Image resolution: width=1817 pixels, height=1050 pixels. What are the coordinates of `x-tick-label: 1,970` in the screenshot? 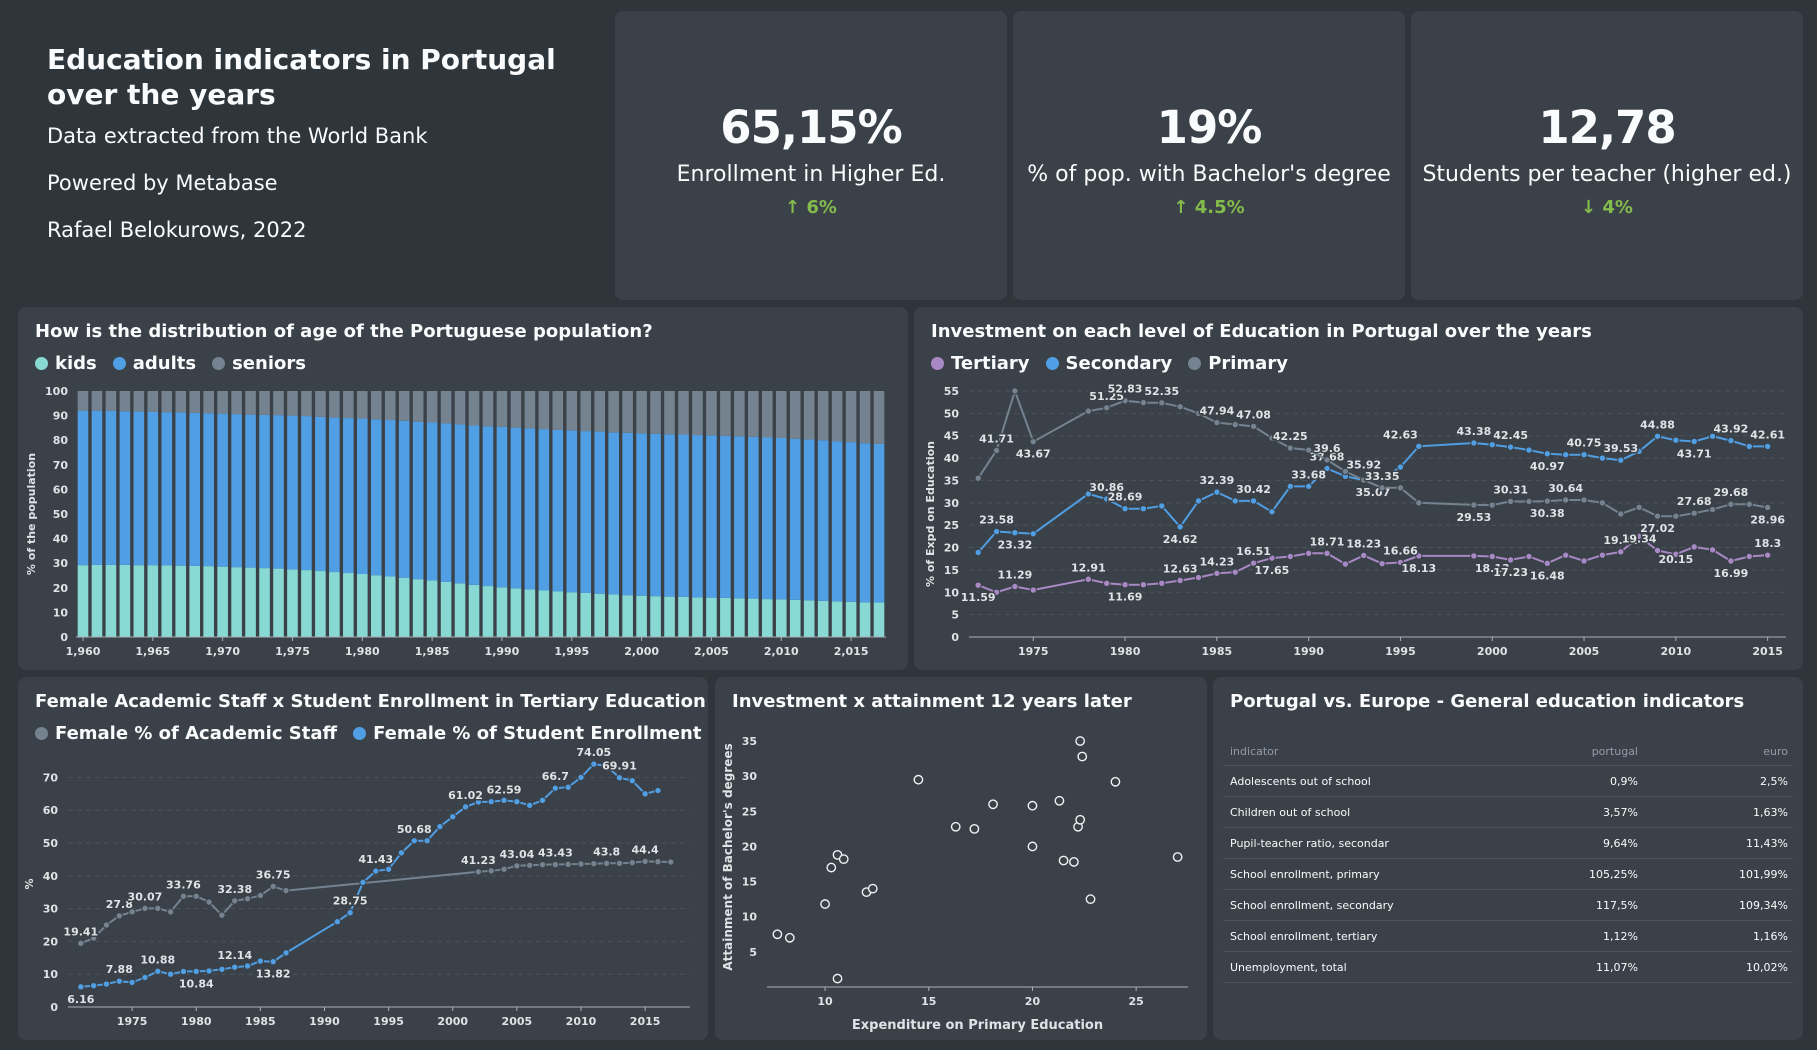 It's located at (222, 651).